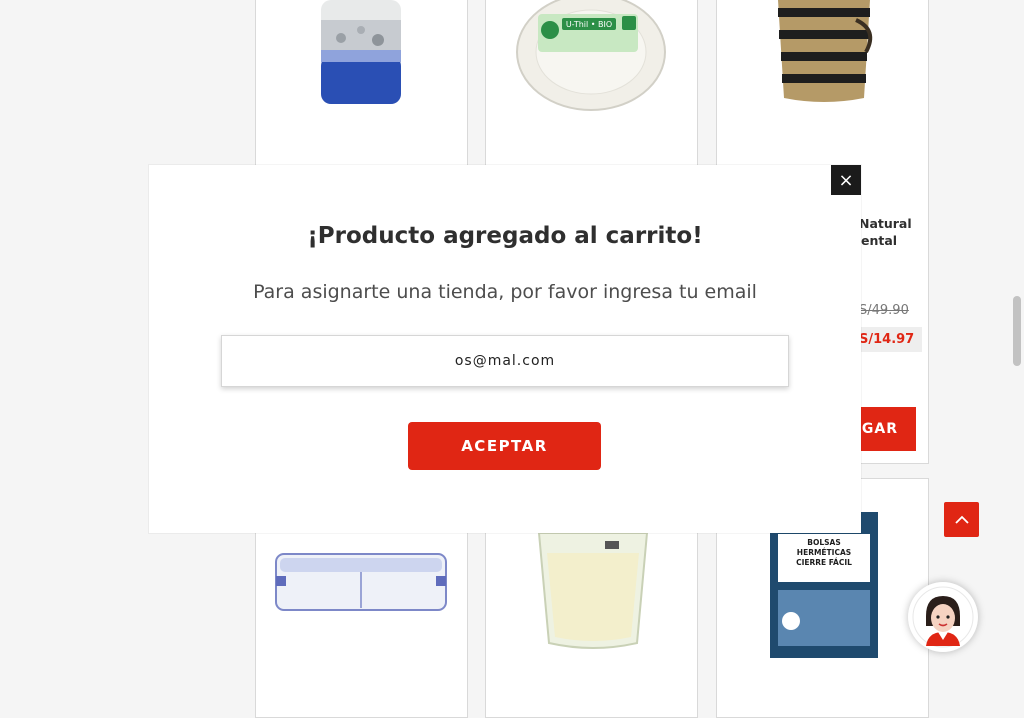  I want to click on package-label-line1: BOLSAS, so click(824, 542).